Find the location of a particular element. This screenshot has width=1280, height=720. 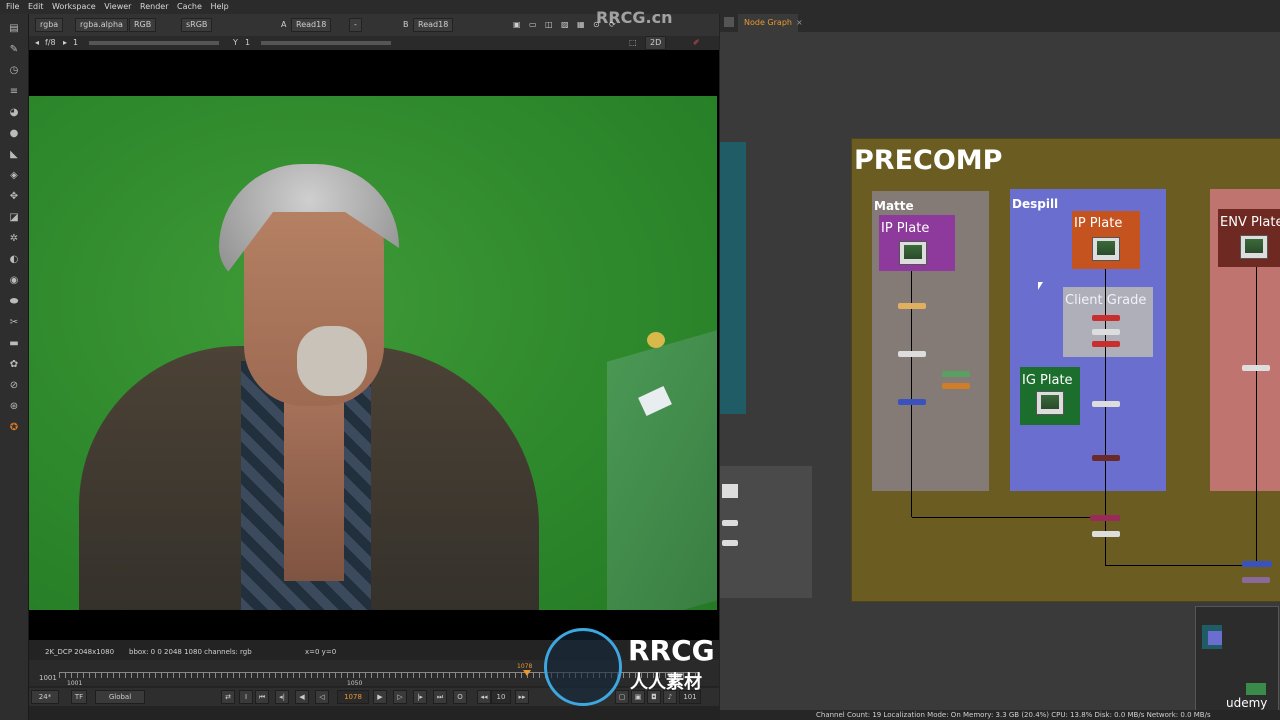

in-point-icon: I is located at coordinates (246, 697).